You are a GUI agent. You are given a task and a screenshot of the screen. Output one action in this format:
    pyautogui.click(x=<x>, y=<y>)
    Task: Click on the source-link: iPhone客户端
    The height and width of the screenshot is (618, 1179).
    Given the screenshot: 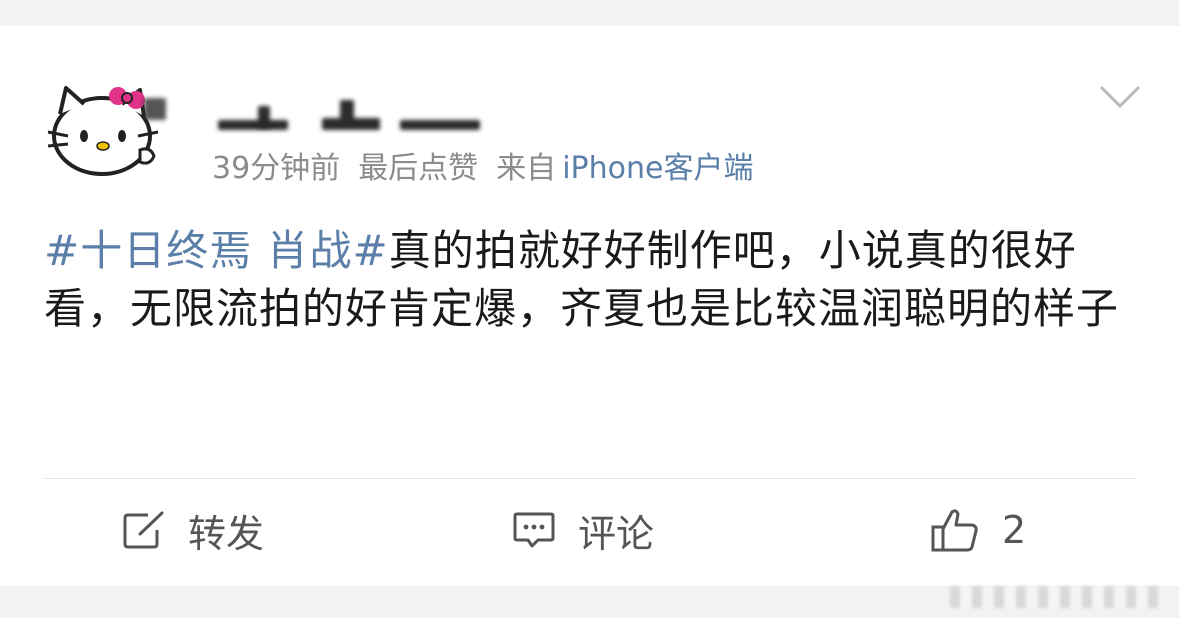 What is the action you would take?
    pyautogui.click(x=657, y=168)
    